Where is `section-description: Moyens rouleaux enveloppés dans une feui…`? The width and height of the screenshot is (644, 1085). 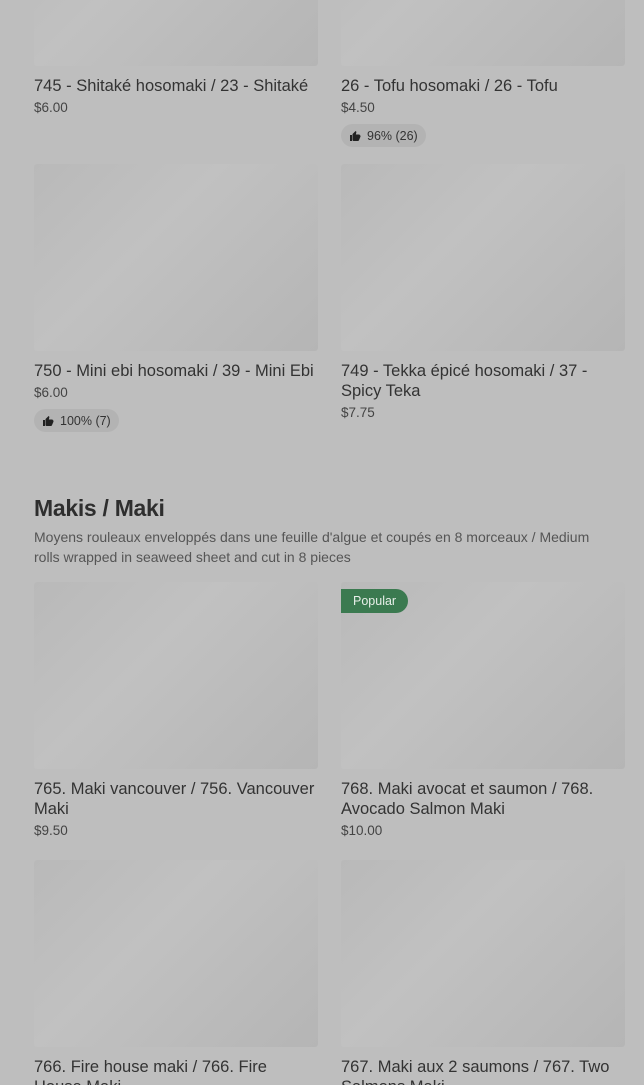
section-description: Moyens rouleaux enveloppés dans une feui… is located at coordinates (312, 547).